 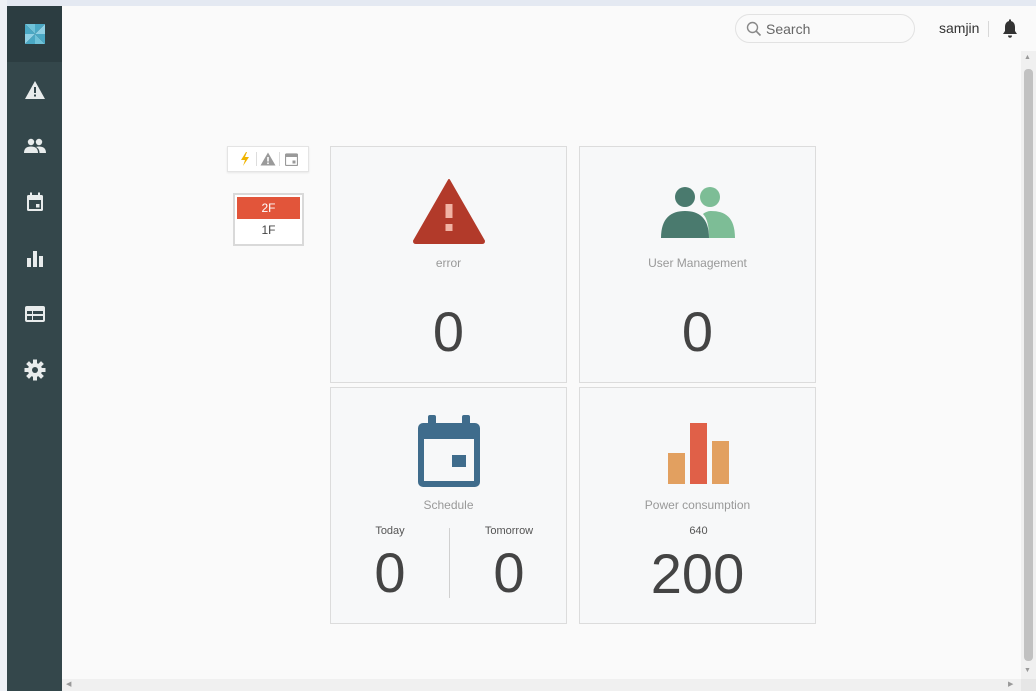 I want to click on power-consumption-card: Power consumption 640 200, so click(x=697, y=505).